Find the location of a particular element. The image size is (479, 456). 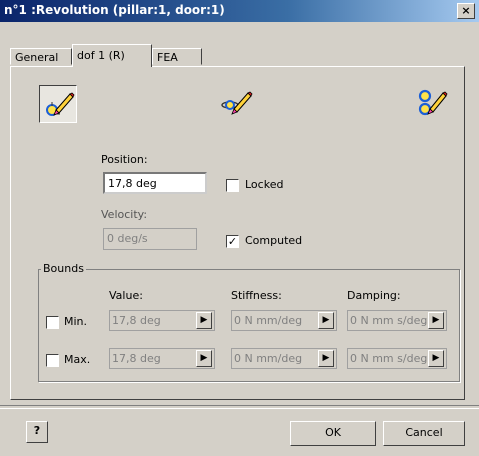

max-label: Max. is located at coordinates (77, 359).